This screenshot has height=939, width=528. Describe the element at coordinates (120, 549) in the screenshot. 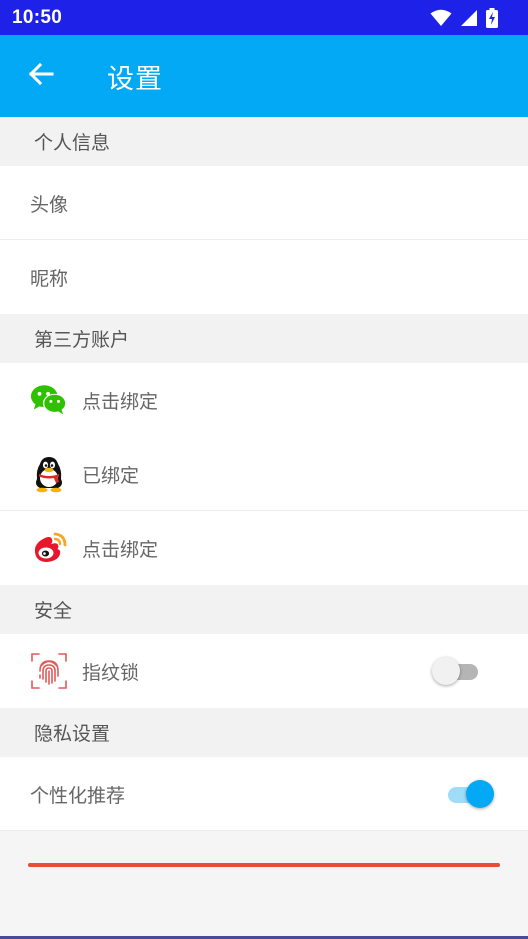

I see `weibo-bind-label: 点击绑定` at that location.